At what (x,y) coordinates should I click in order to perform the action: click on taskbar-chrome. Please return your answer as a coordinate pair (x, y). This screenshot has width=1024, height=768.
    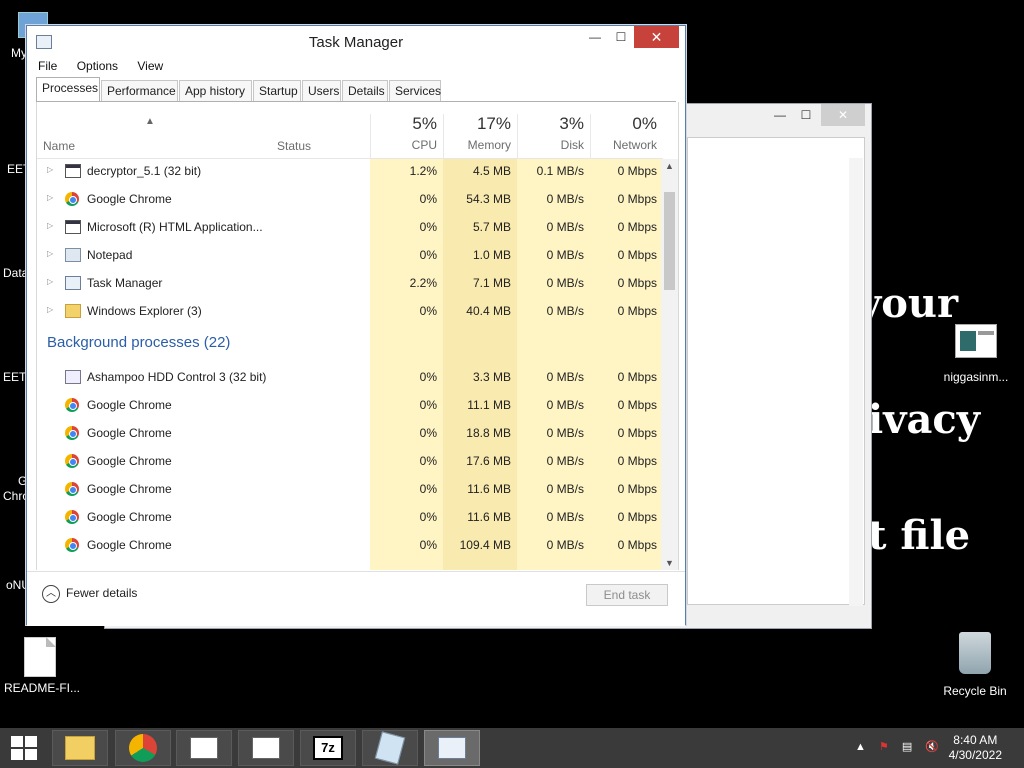
    Looking at the image, I should click on (143, 748).